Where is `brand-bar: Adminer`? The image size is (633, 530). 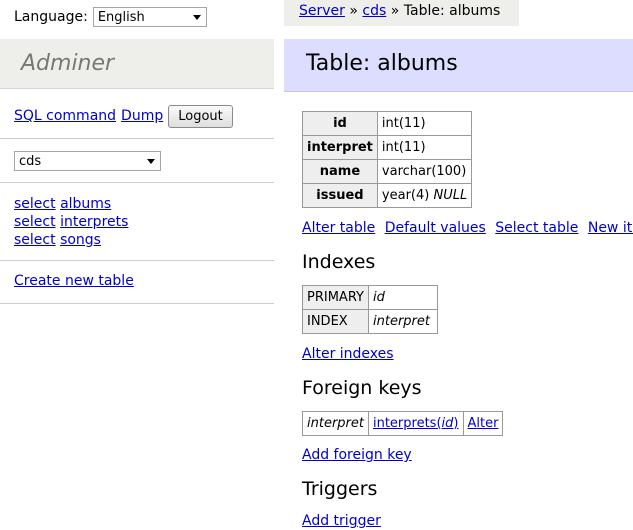
brand-bar: Adminer is located at coordinates (137, 64).